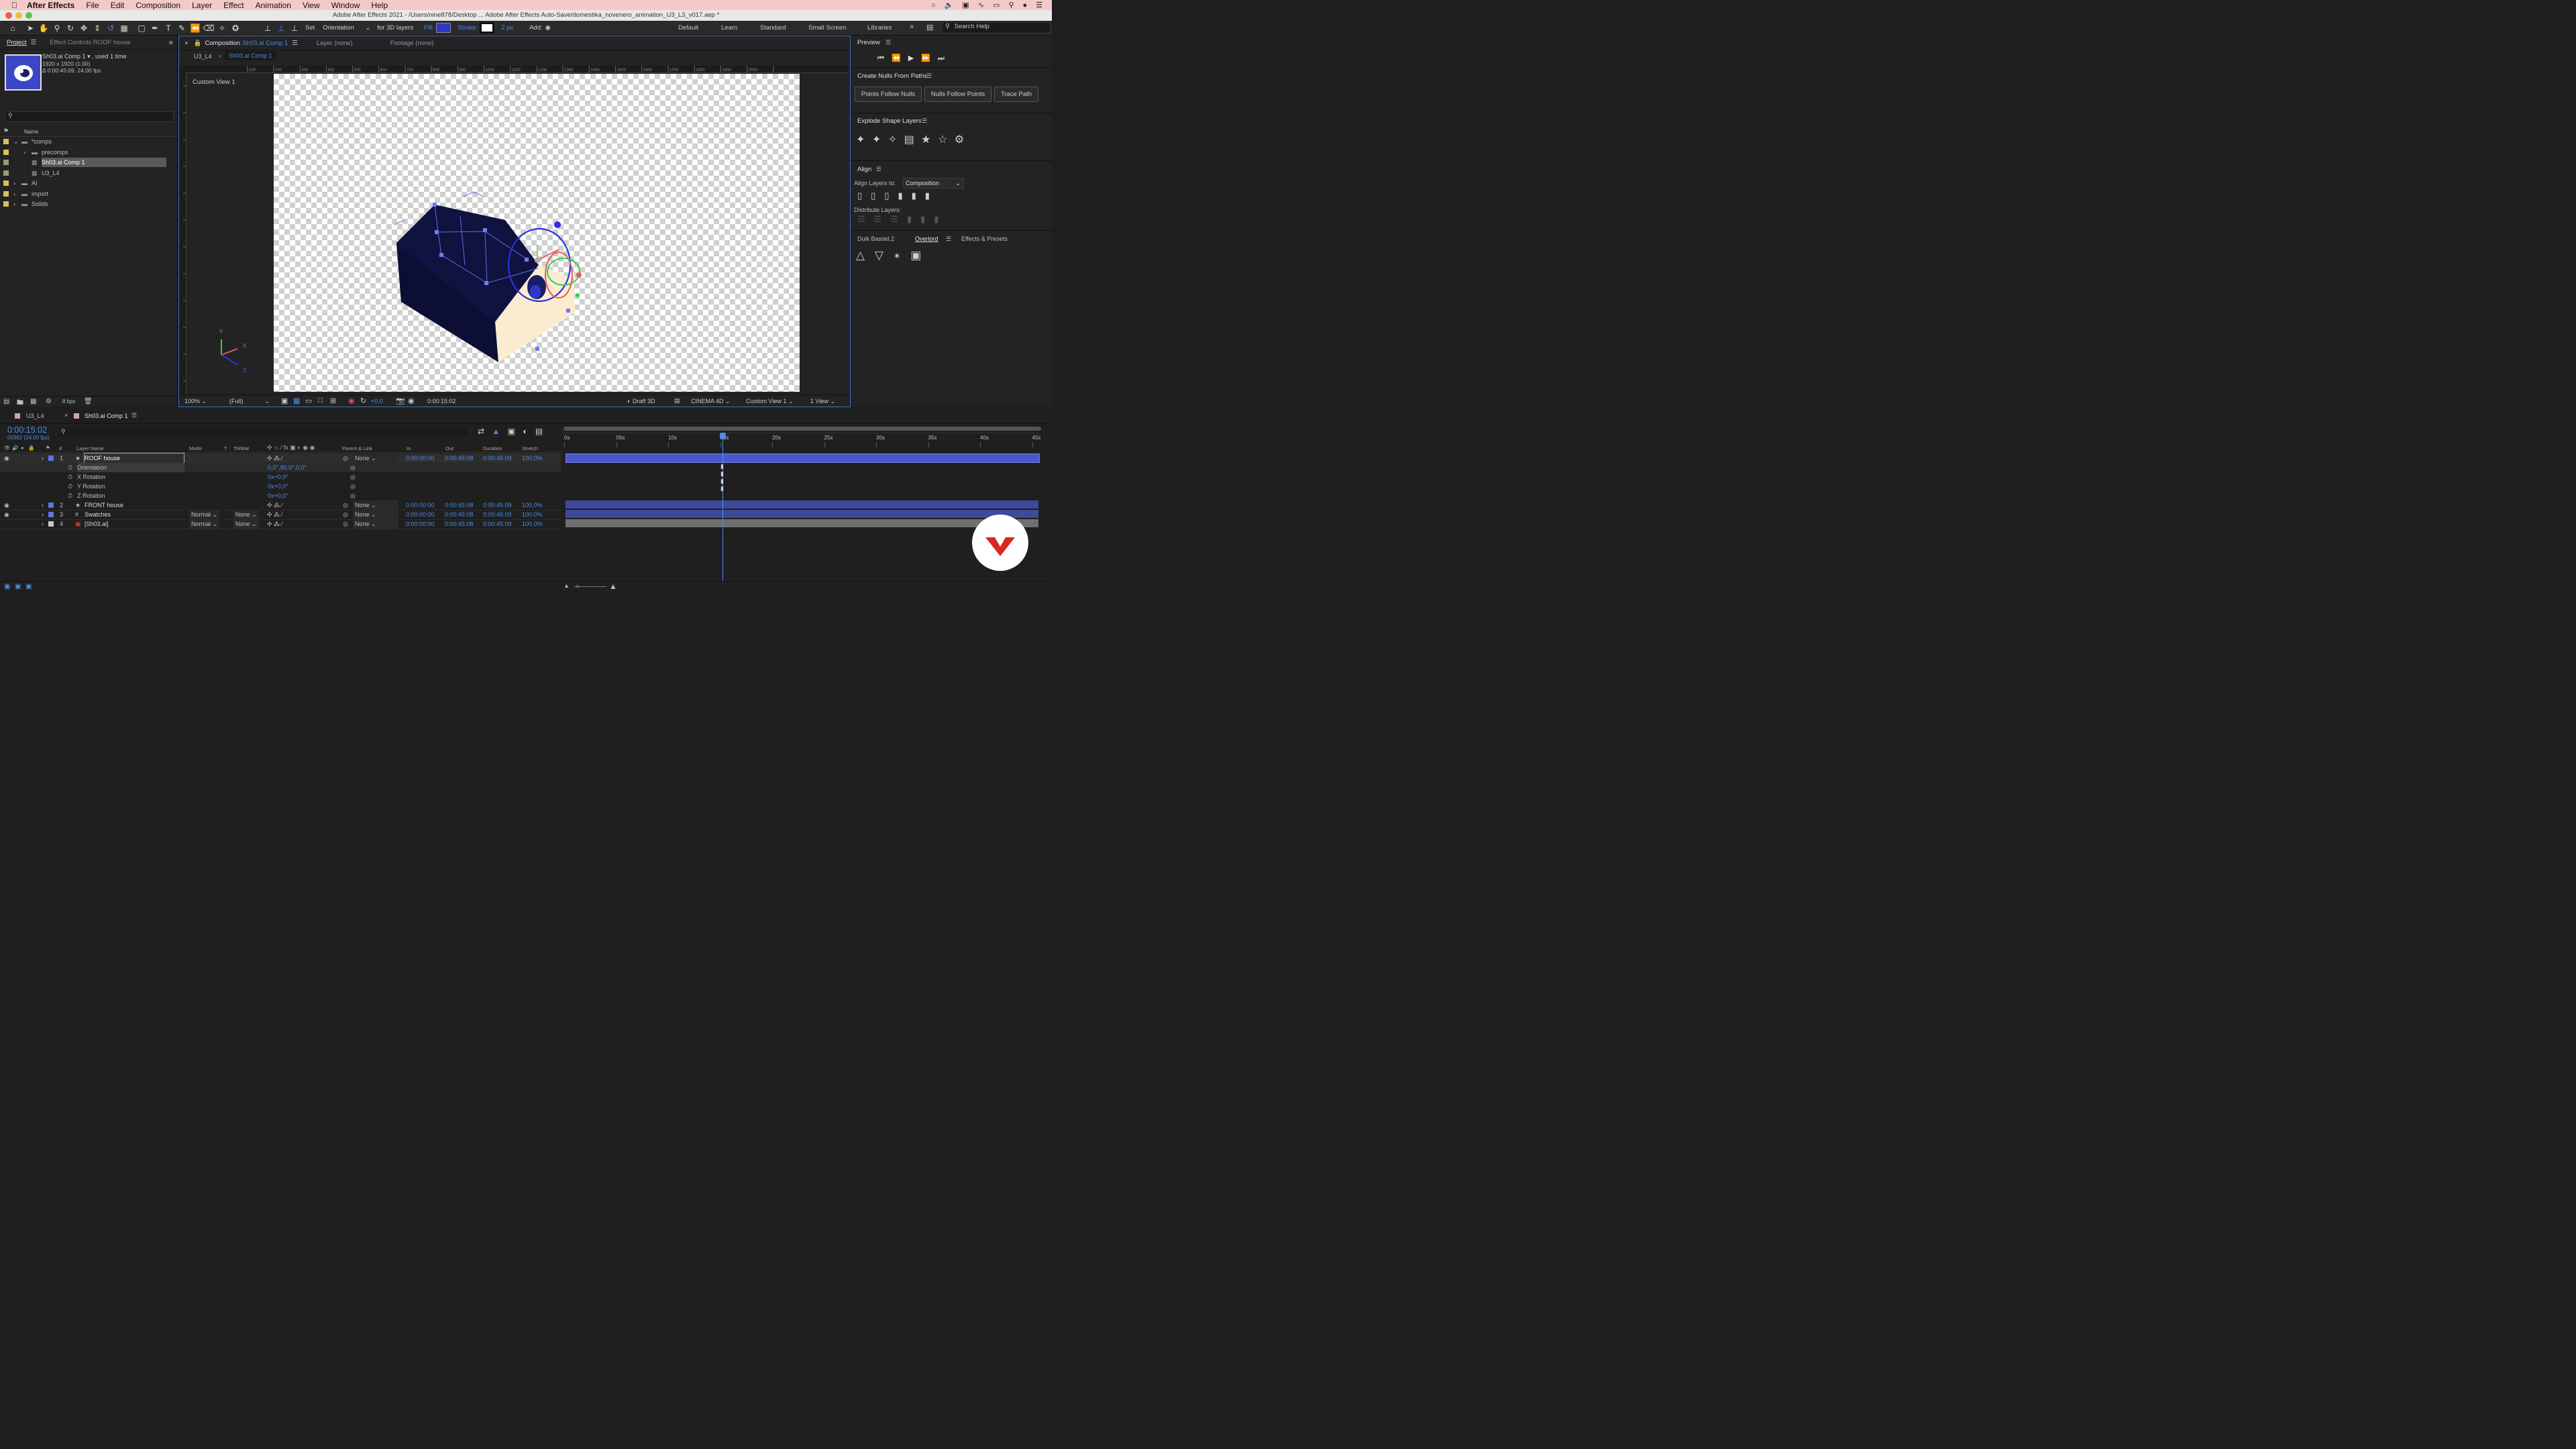  Describe the element at coordinates (265, 43) in the screenshot. I see `composition-tab-name: Sh03.ai Comp 1` at that location.